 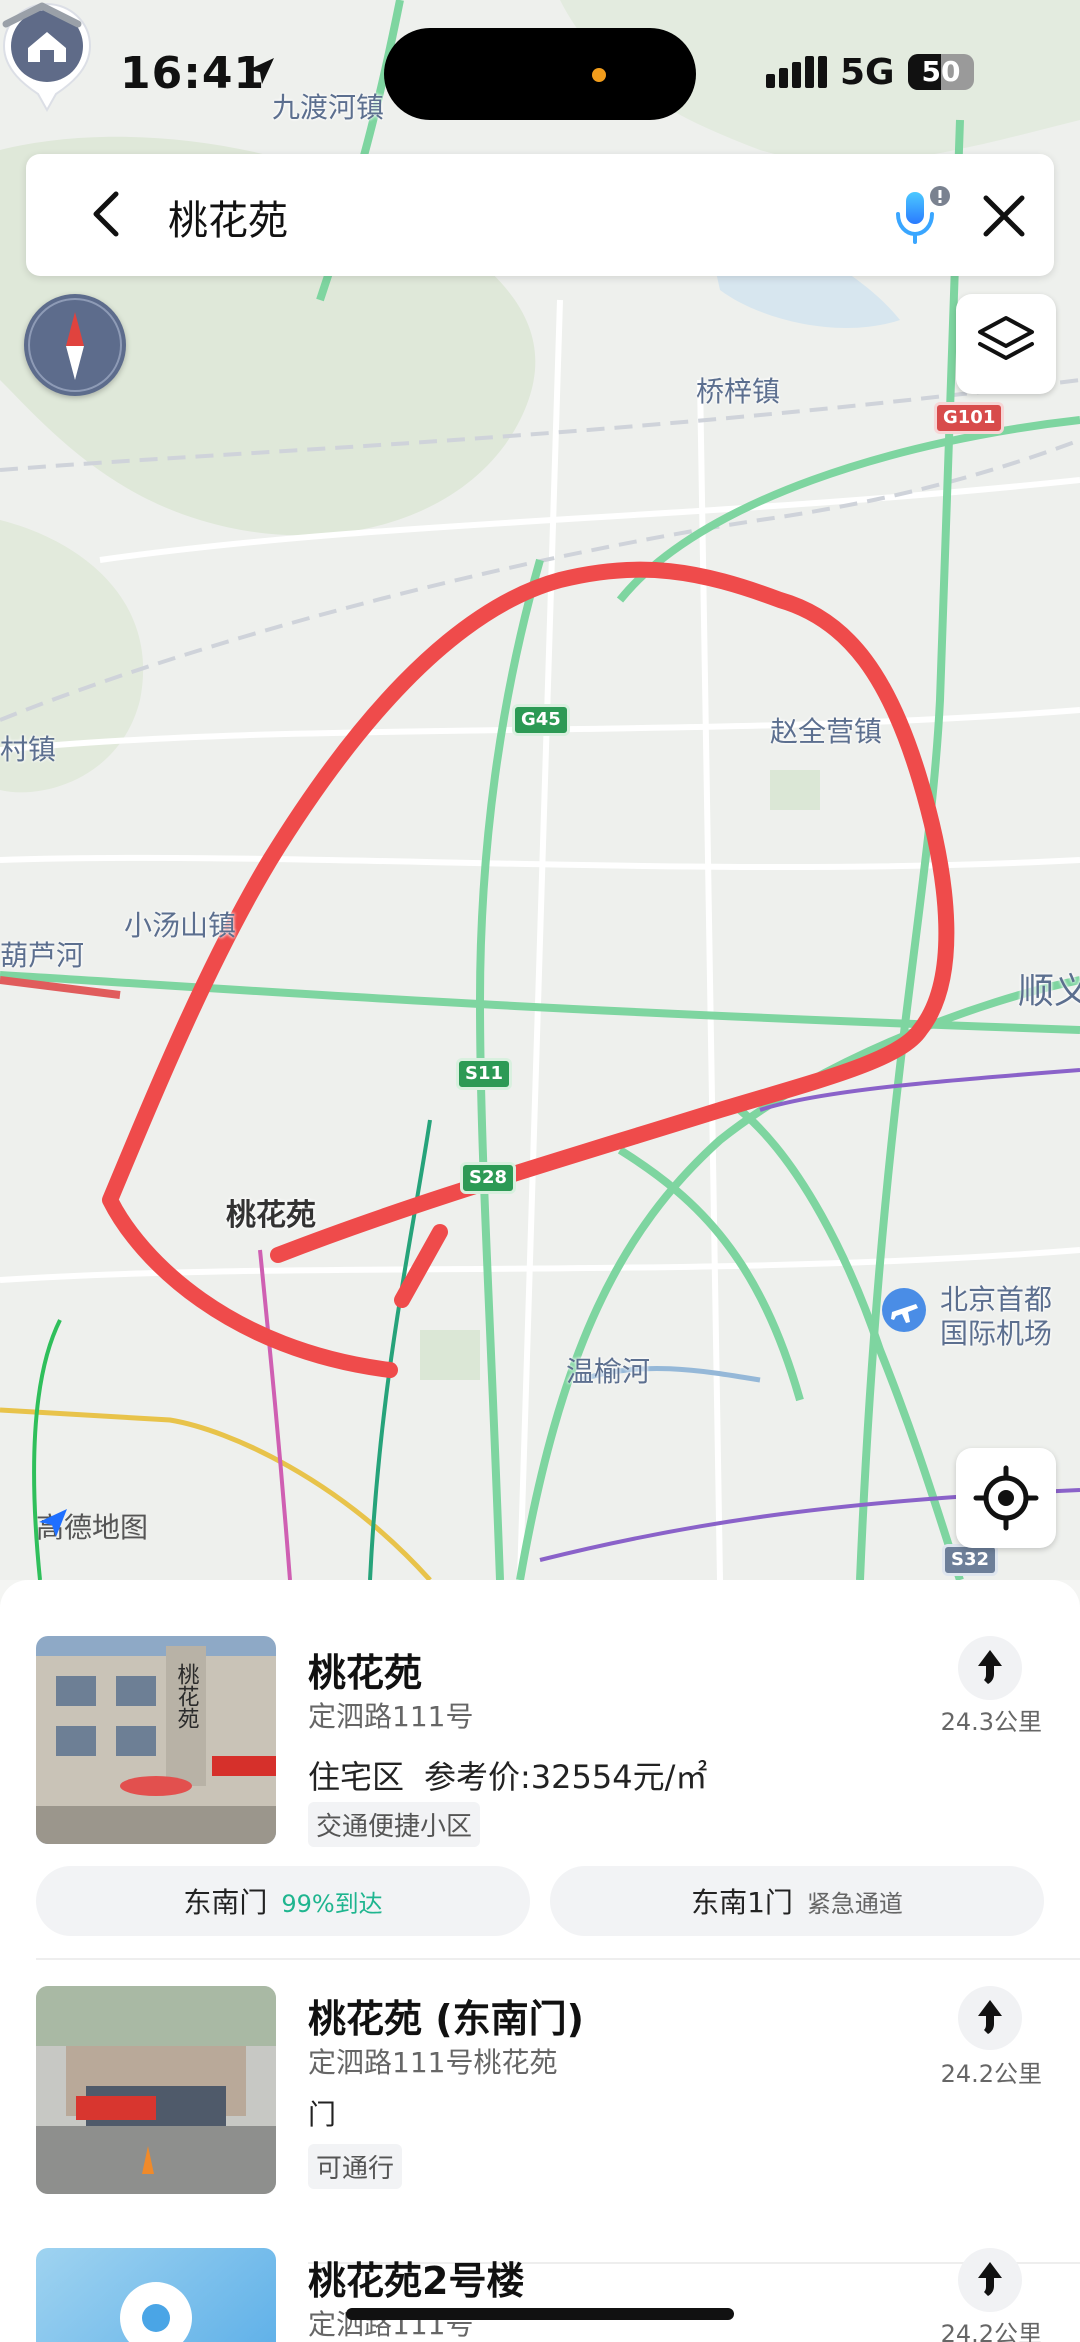 I want to click on map-label: 桥梓镇, so click(x=738, y=391).